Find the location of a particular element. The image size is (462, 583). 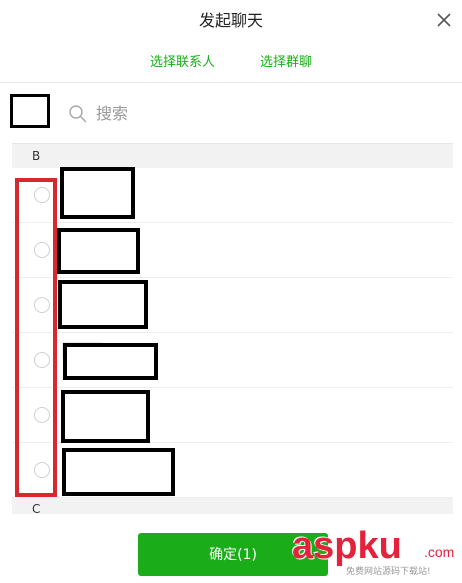

dialog-title: 发起聊天 is located at coordinates (230, 20).